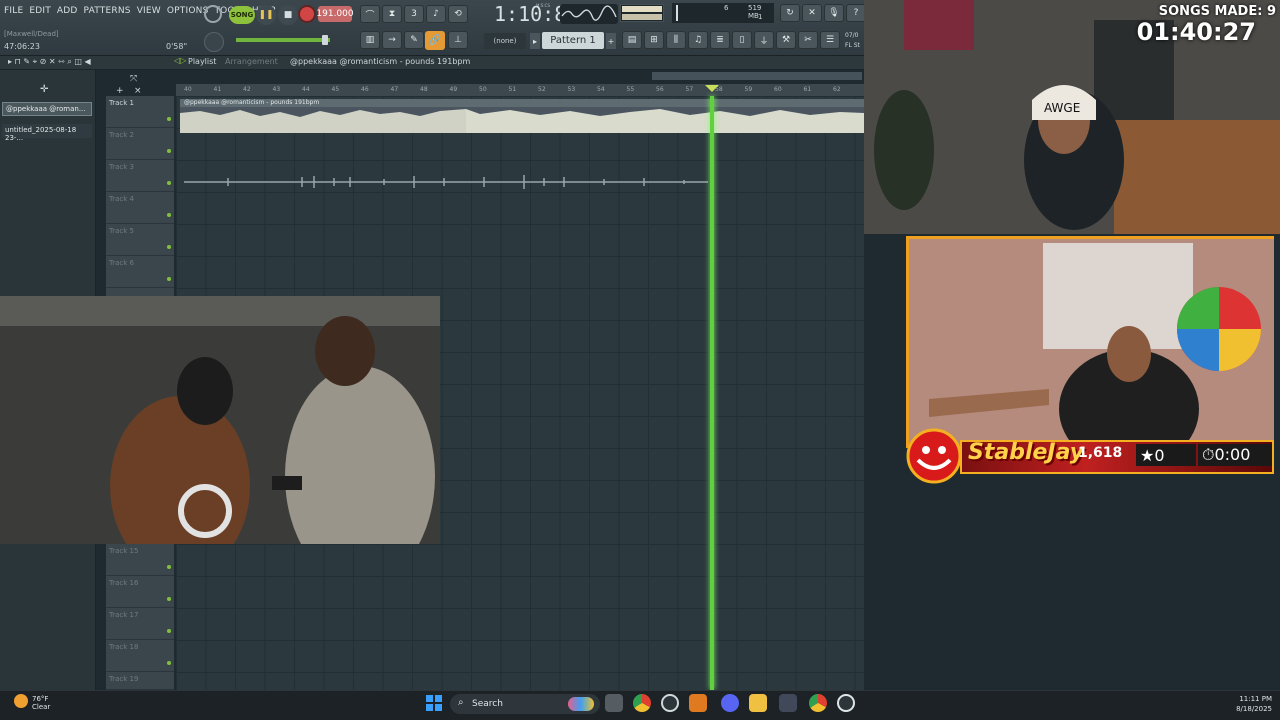 The height and width of the screenshot is (720, 1280). Describe the element at coordinates (140, 624) in the screenshot. I see `track-header: Track 17` at that location.